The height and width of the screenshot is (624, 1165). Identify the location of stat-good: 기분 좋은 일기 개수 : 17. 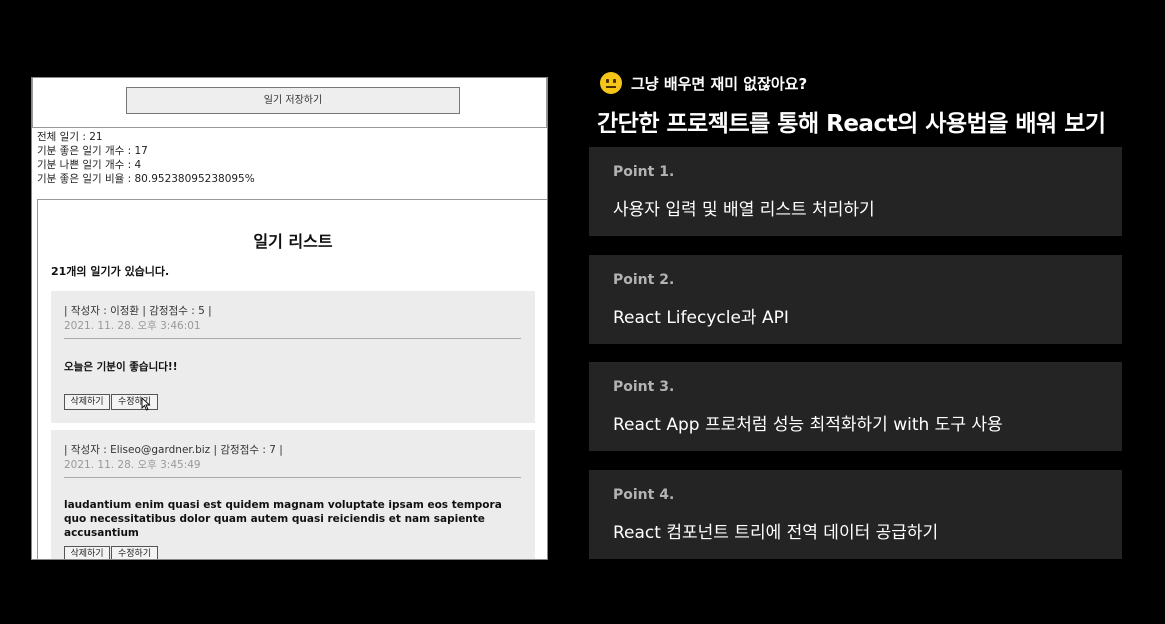
(92, 151).